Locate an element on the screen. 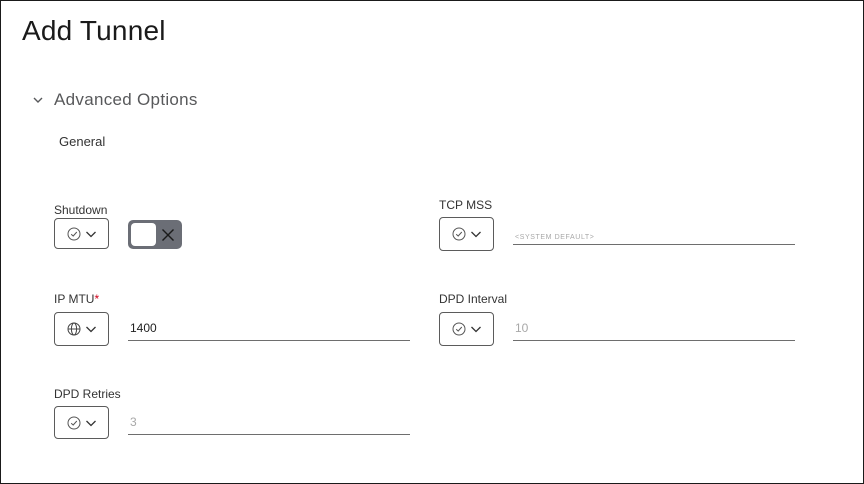 This screenshot has height=484, width=864. ip-mtu-scope-button is located at coordinates (81, 329).